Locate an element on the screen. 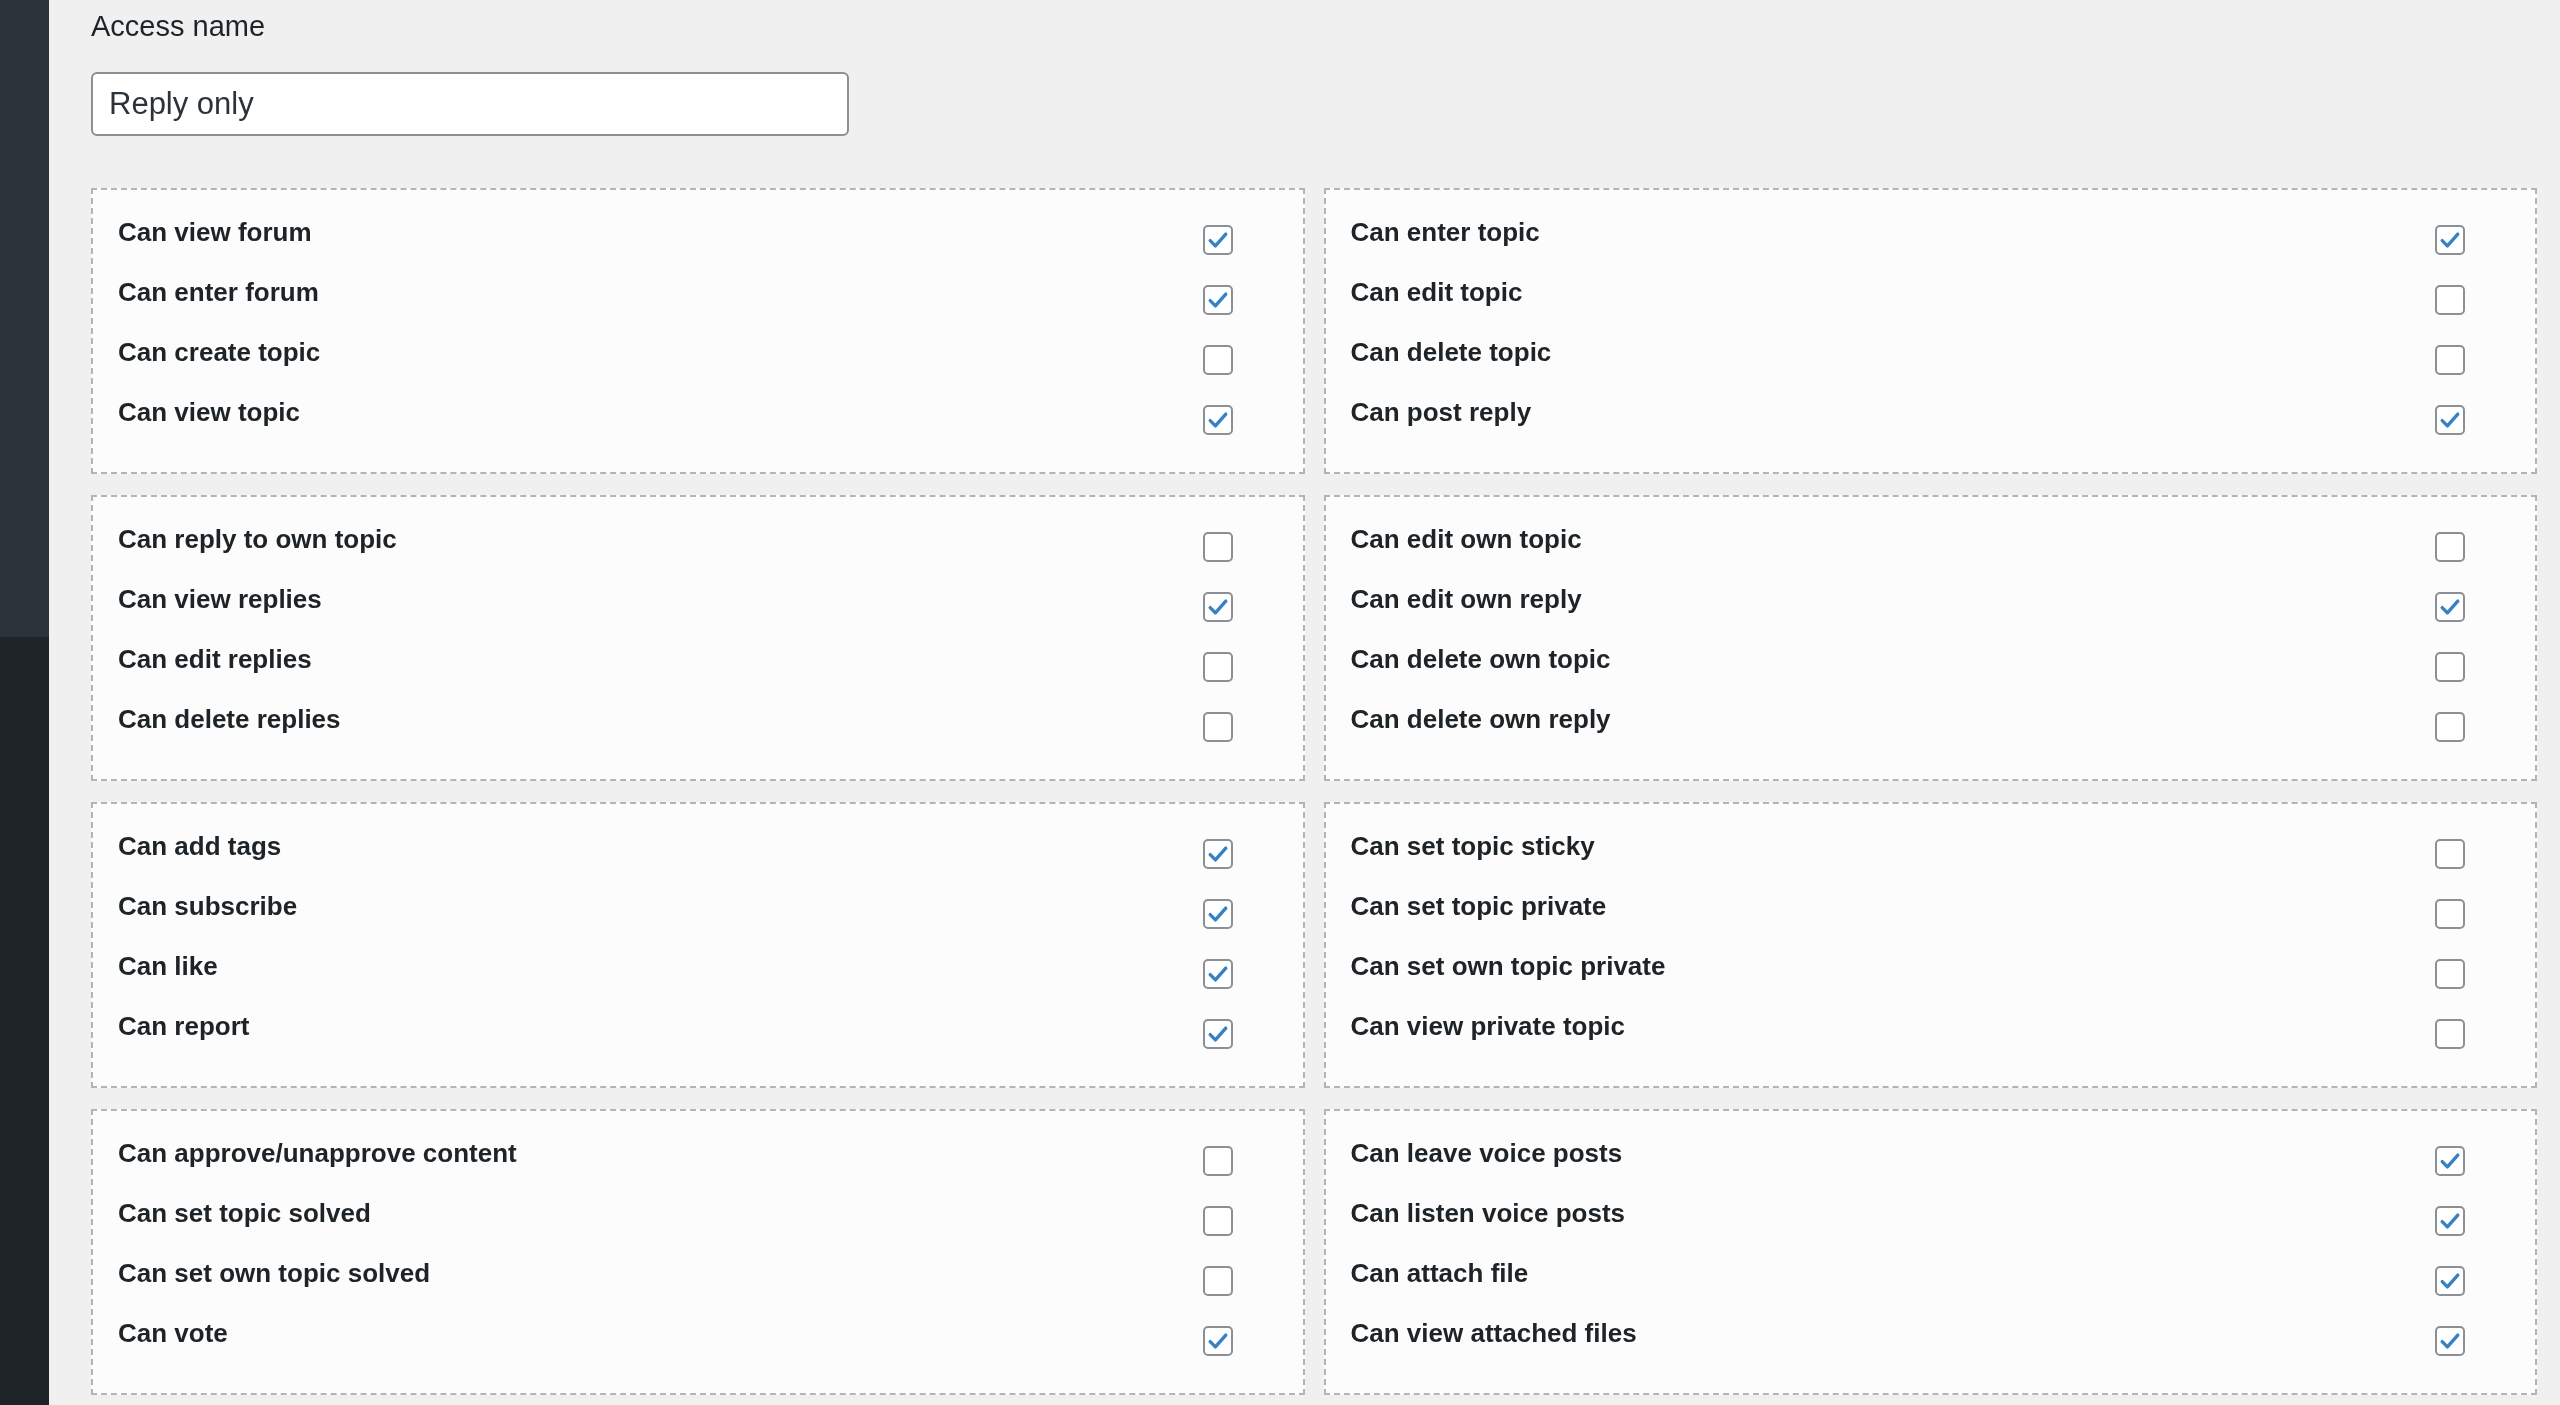  permission-label: Can attach file is located at coordinates (1439, 1273).